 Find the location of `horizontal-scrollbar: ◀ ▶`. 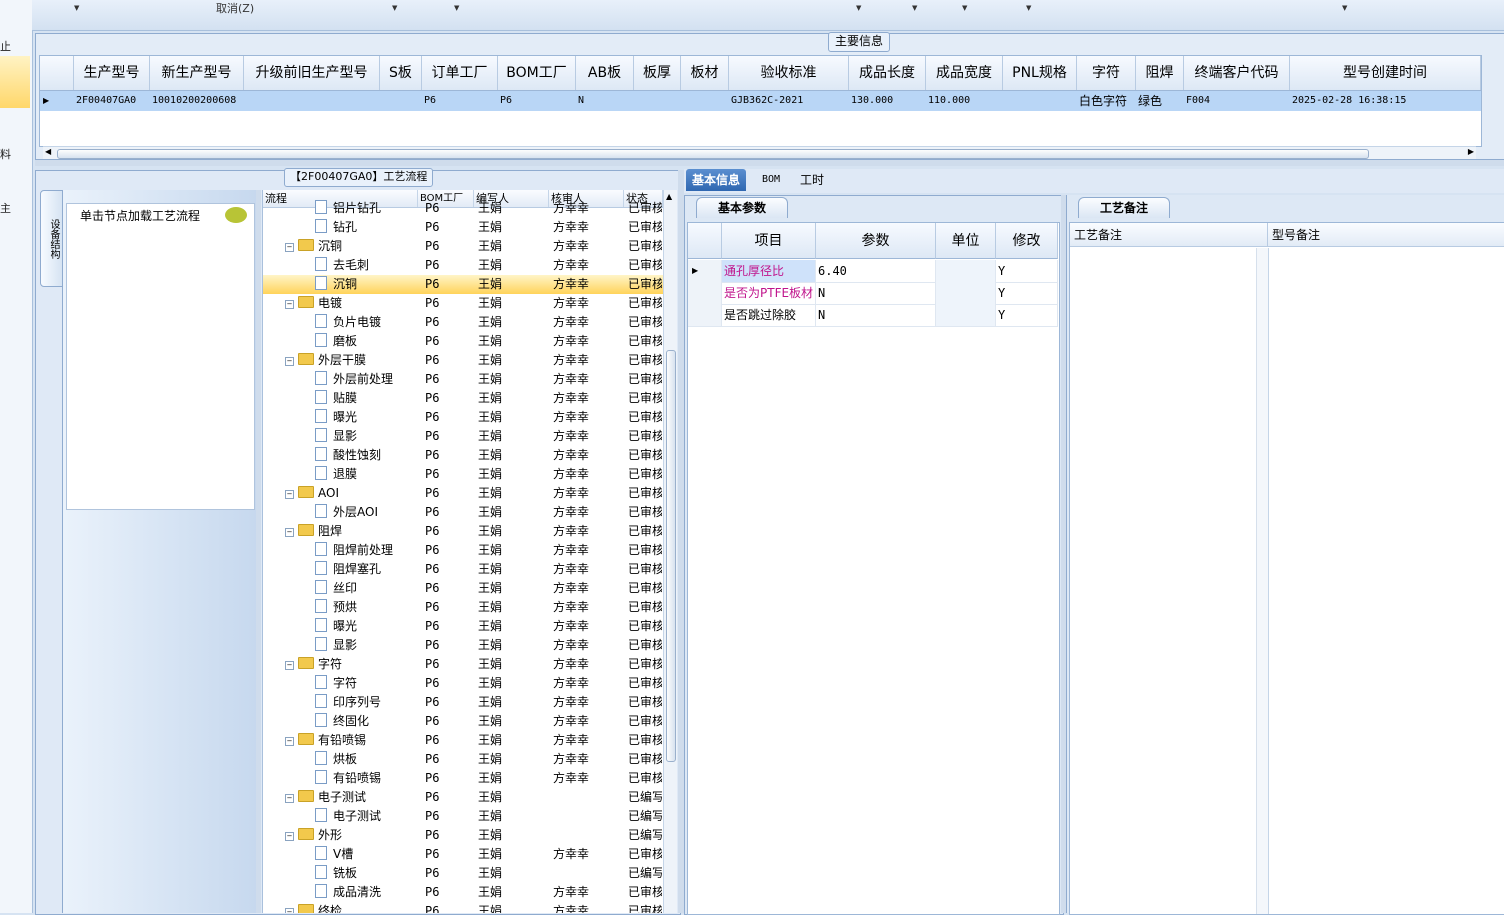

horizontal-scrollbar: ◀ ▶ is located at coordinates (759, 152).